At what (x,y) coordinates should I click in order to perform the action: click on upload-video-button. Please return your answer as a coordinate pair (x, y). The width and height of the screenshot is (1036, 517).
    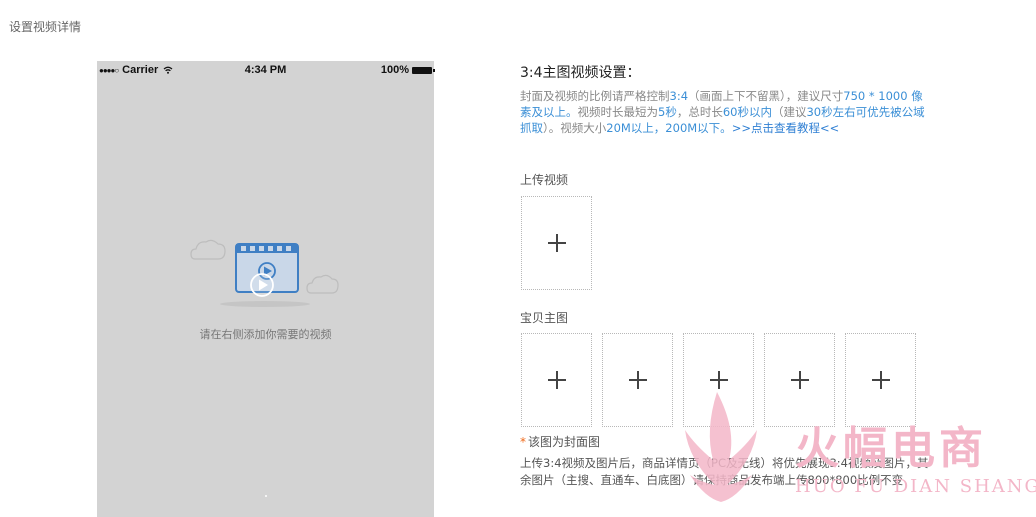
    Looking at the image, I should click on (556, 243).